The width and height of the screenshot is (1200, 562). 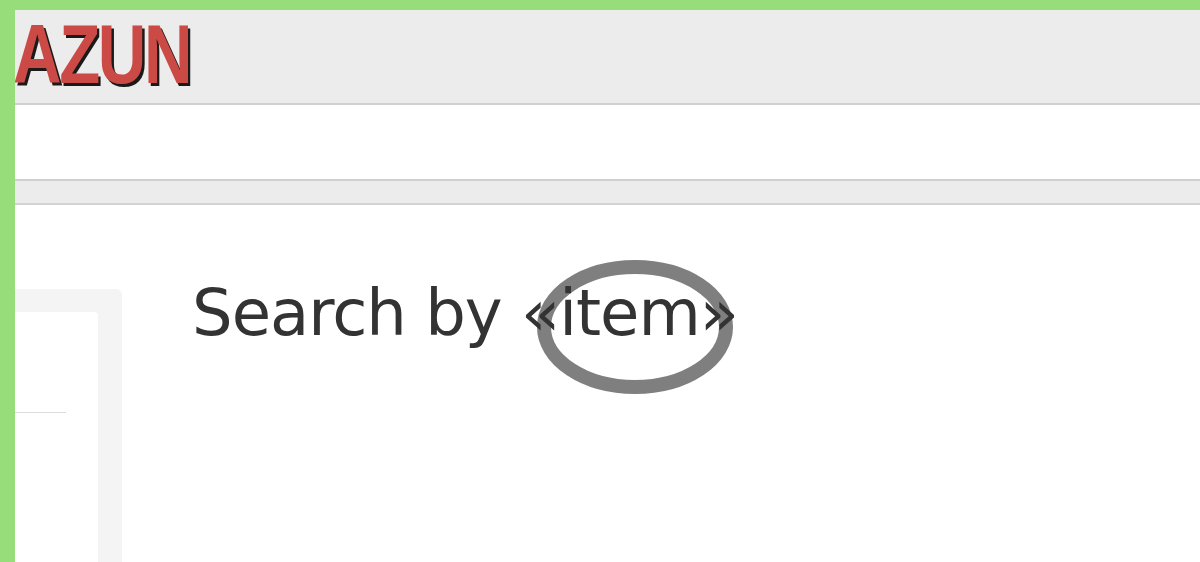 I want to click on logo: AZUN, so click(x=103, y=54).